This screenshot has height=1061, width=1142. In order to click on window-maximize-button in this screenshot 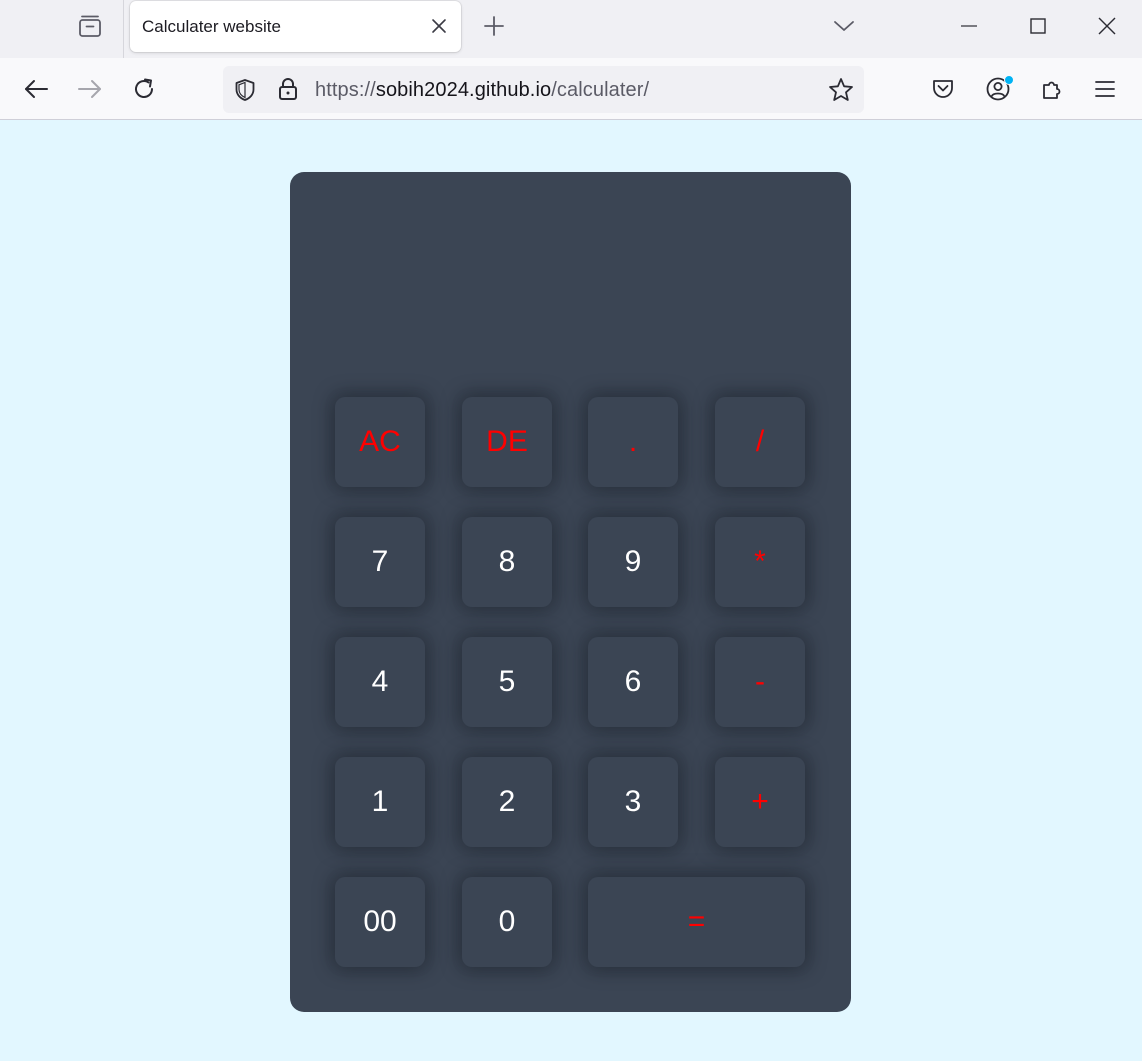, I will do `click(1038, 26)`.